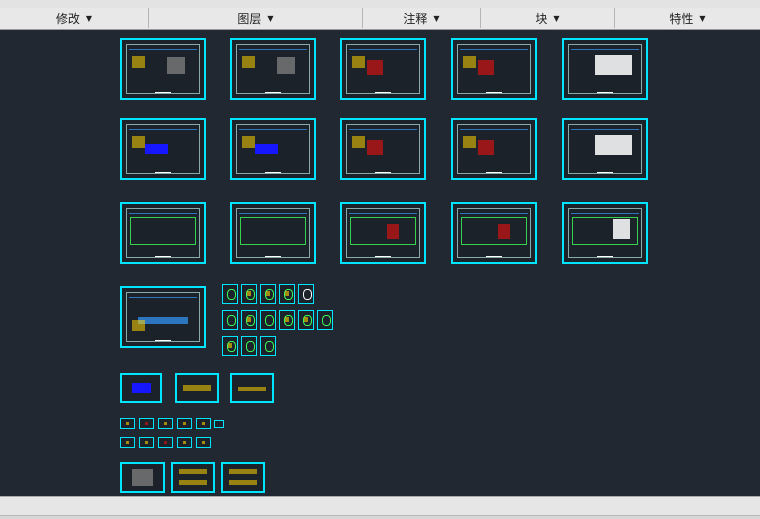 This screenshot has width=760, height=519. I want to click on ribbon-top-strip, so click(380, 4).